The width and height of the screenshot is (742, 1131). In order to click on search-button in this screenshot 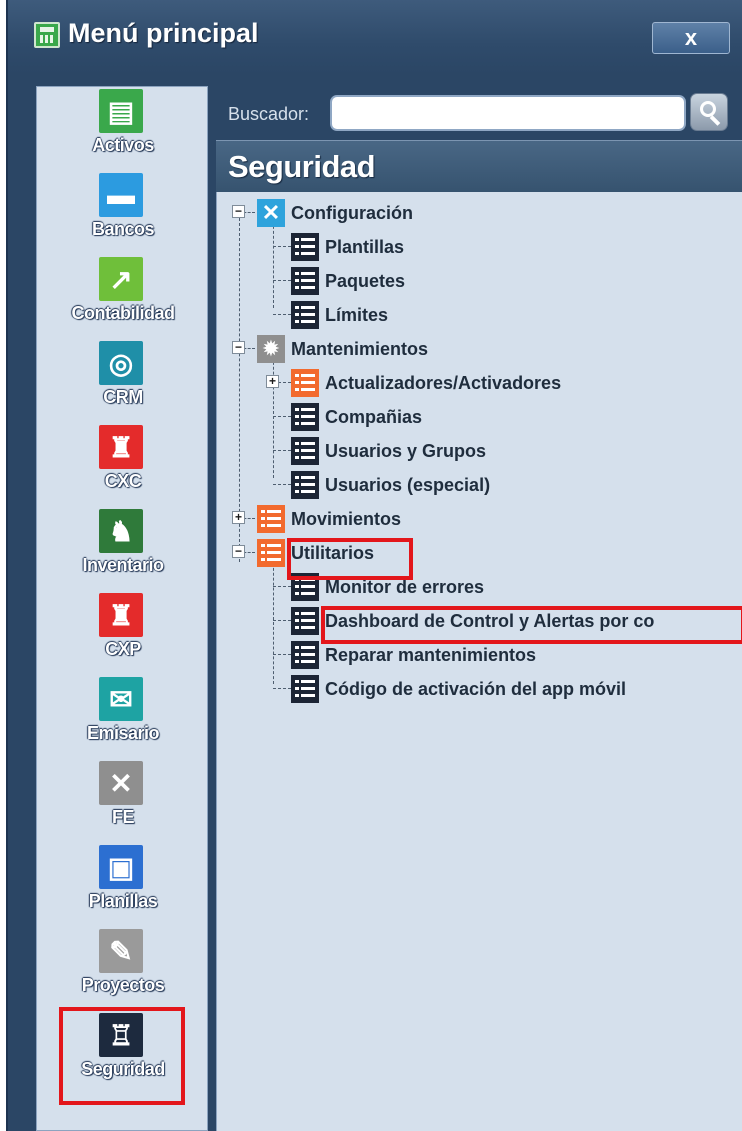, I will do `click(709, 112)`.